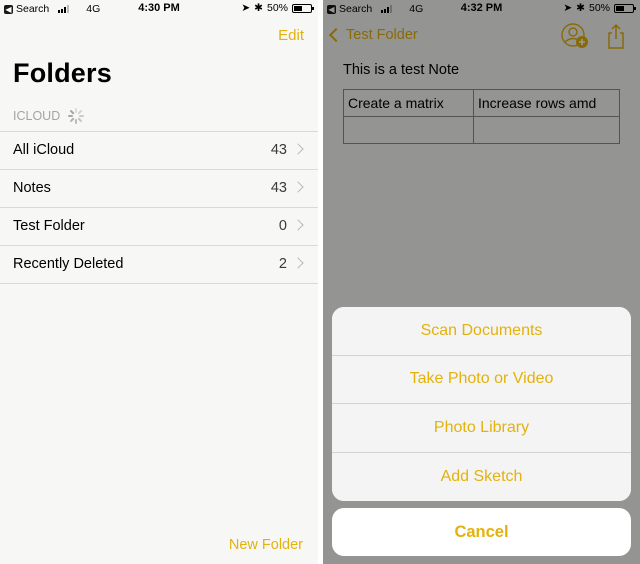 The width and height of the screenshot is (640, 564). What do you see at coordinates (481, 331) in the screenshot?
I see `scan-documents-button: Scan Documents` at bounding box center [481, 331].